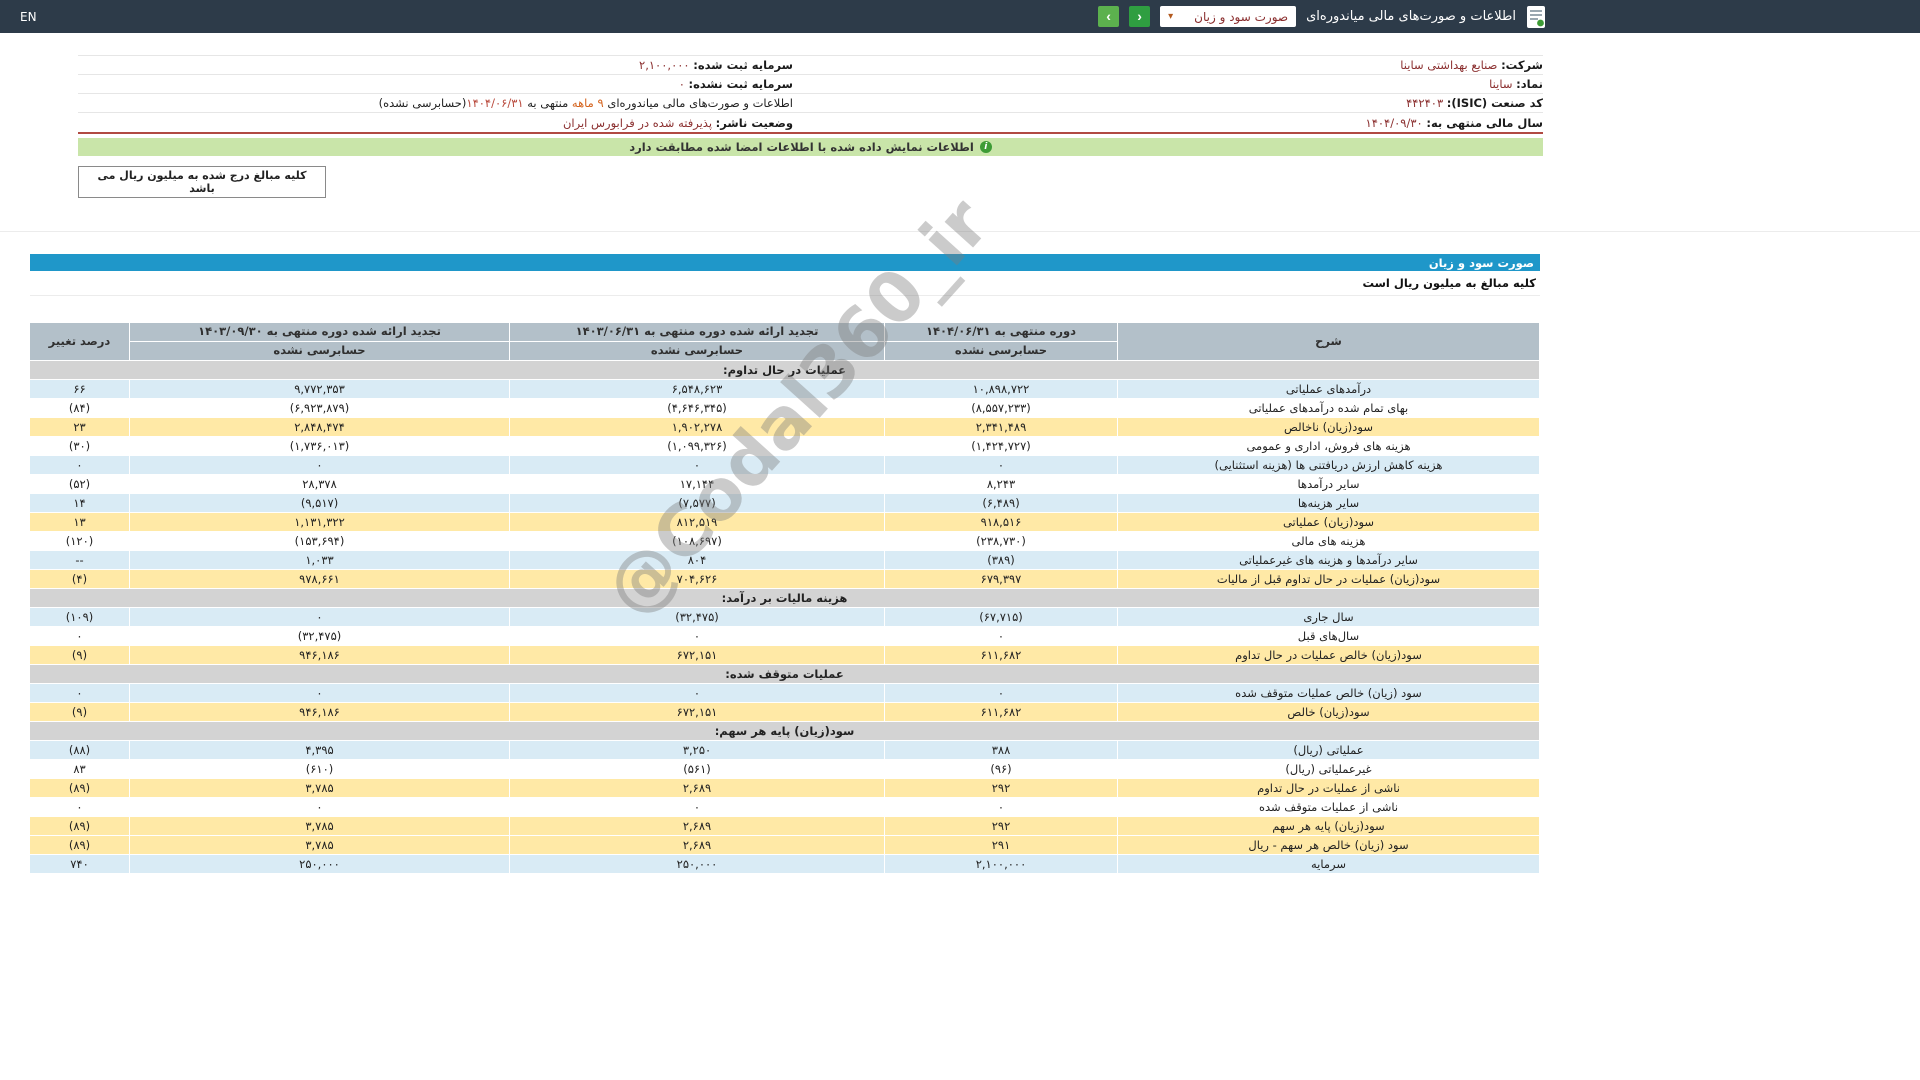 This screenshot has height=1080, width=1920. What do you see at coordinates (28, 17) in the screenshot?
I see `language-toggle: EN` at bounding box center [28, 17].